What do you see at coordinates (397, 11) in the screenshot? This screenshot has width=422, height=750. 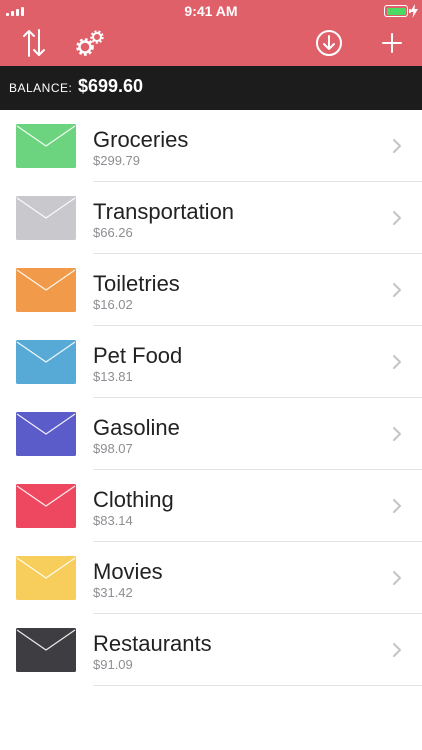 I see `battery-icon` at bounding box center [397, 11].